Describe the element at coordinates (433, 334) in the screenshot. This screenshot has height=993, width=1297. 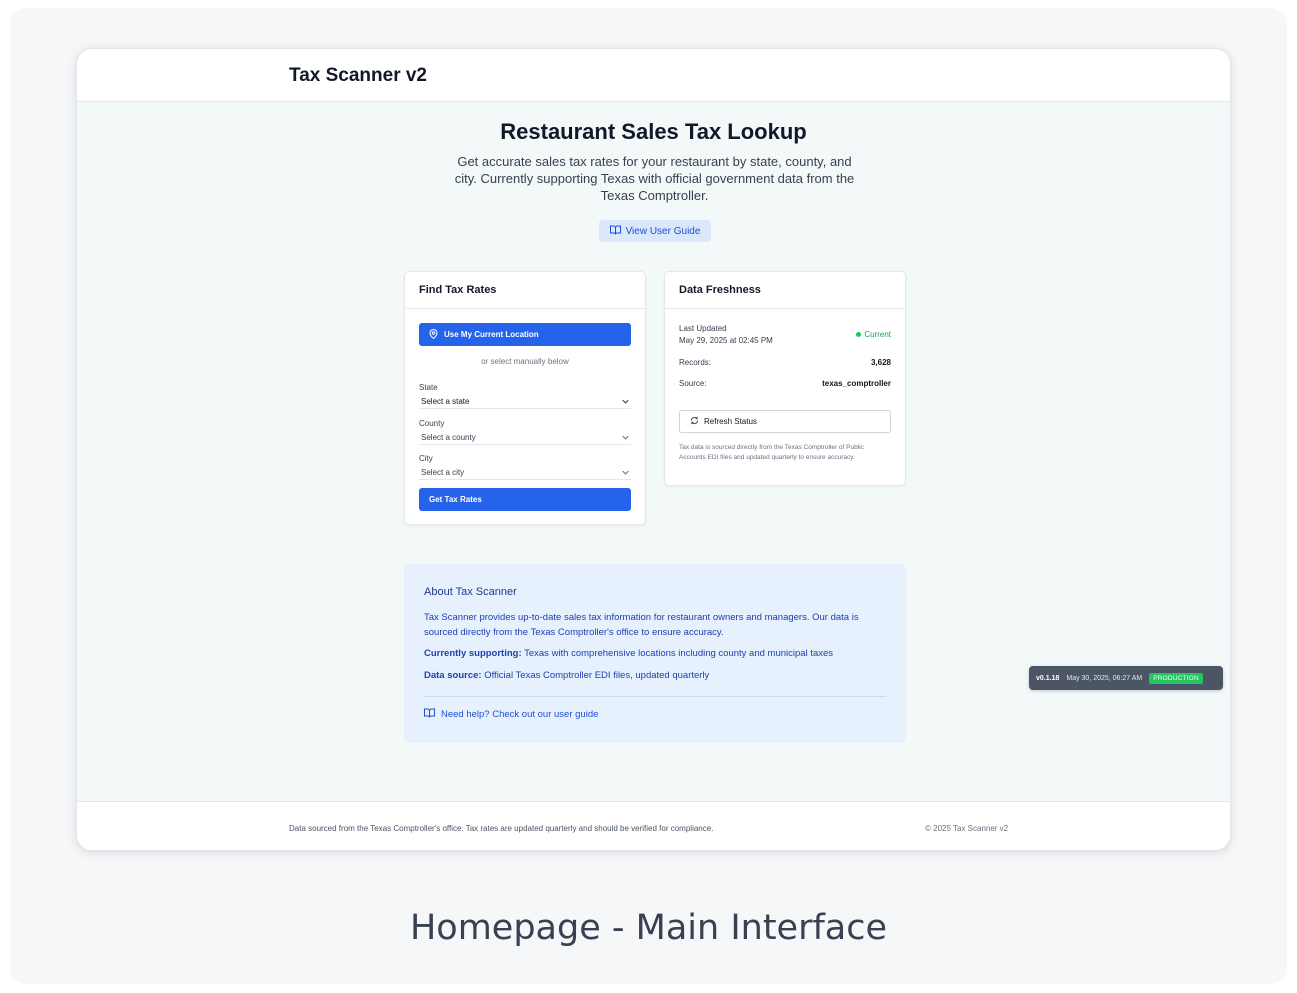
I see `location-pin-icon` at that location.